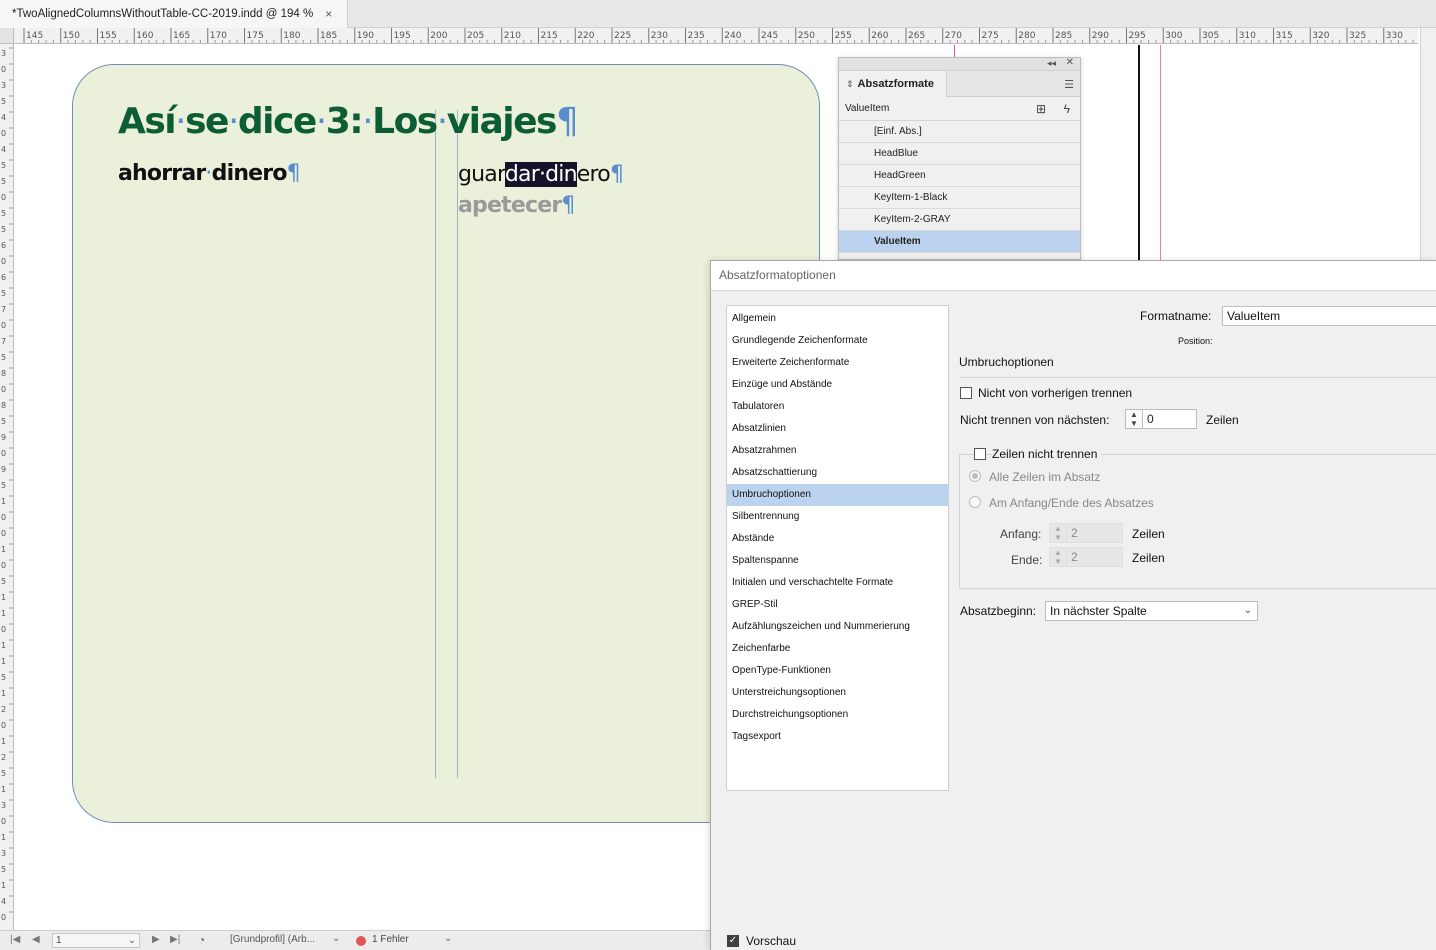  Describe the element at coordinates (837, 539) in the screenshot. I see `category-item: Abstände` at that location.